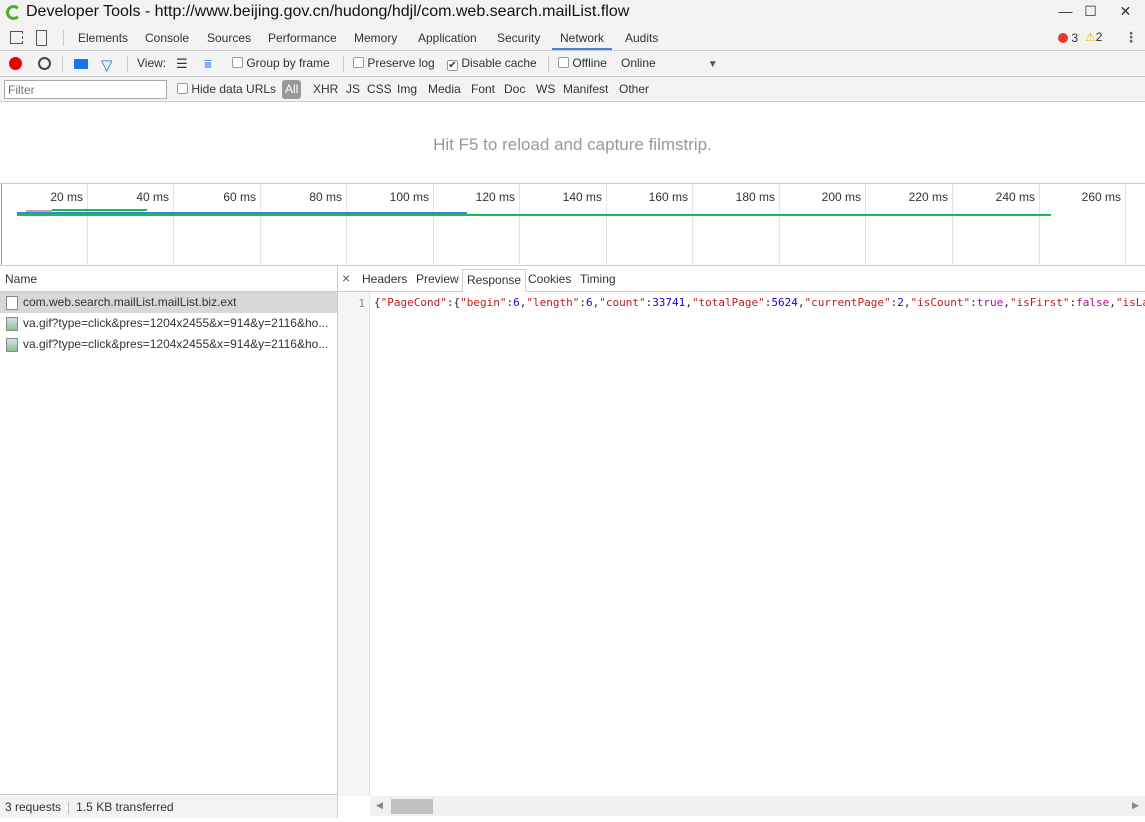  Describe the element at coordinates (634, 89) in the screenshot. I see `filter-type-other: Other` at that location.